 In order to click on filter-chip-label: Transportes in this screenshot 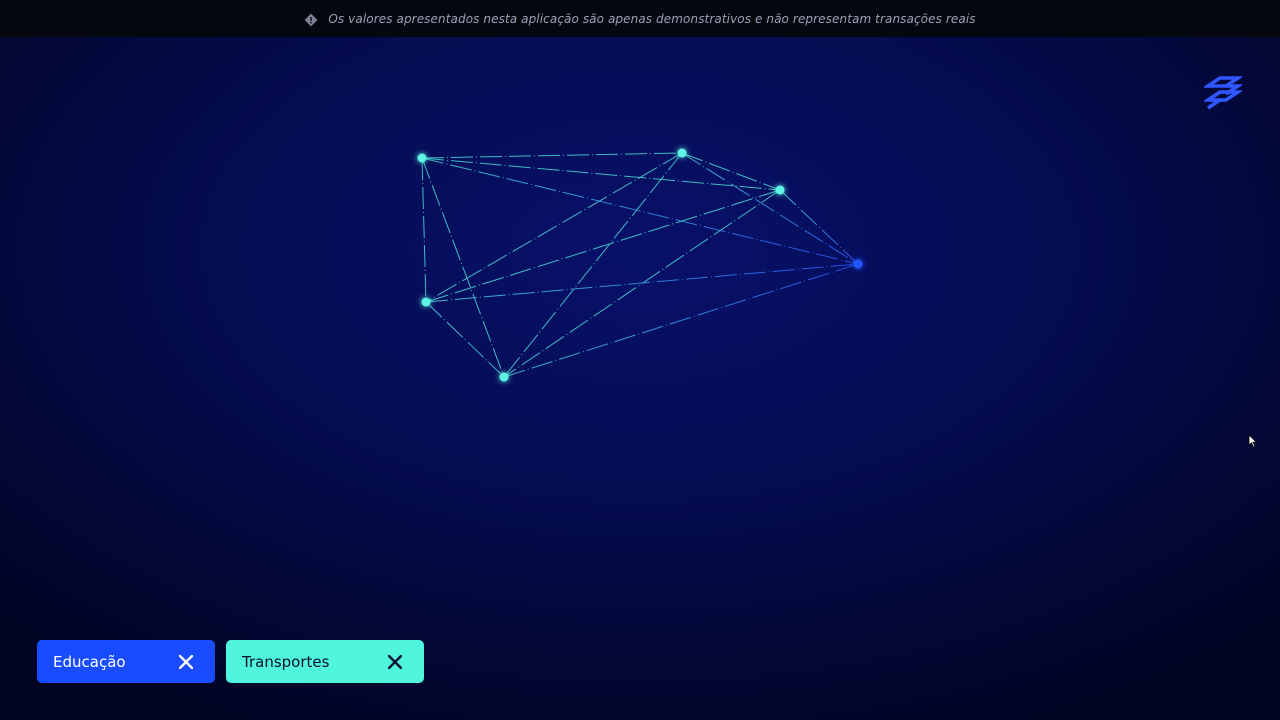, I will do `click(286, 661)`.